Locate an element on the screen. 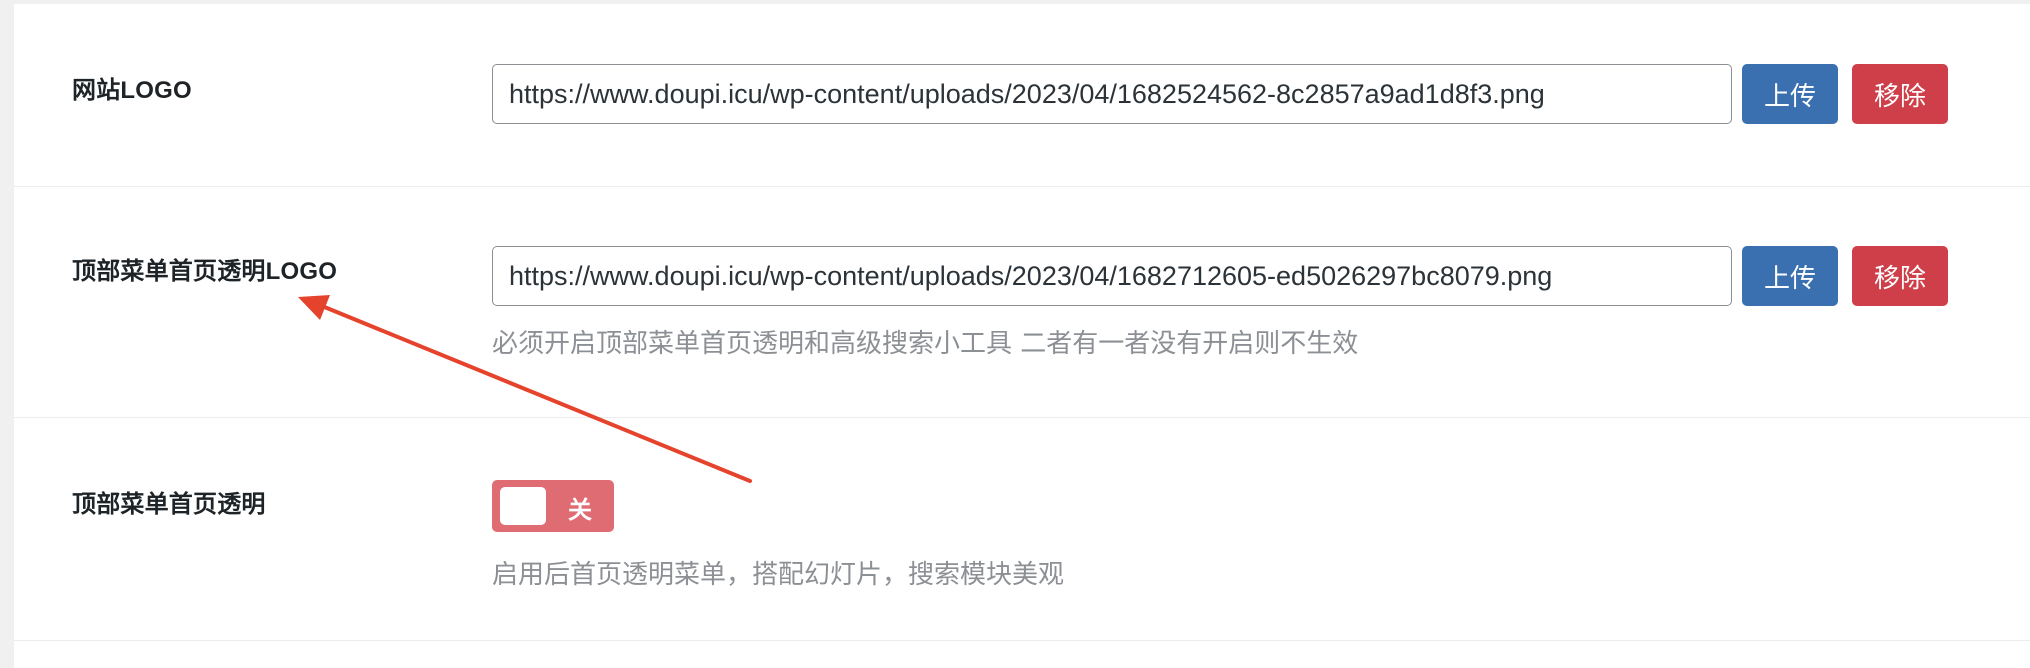 The image size is (2030, 668). site-logo-url-input is located at coordinates (1112, 94).